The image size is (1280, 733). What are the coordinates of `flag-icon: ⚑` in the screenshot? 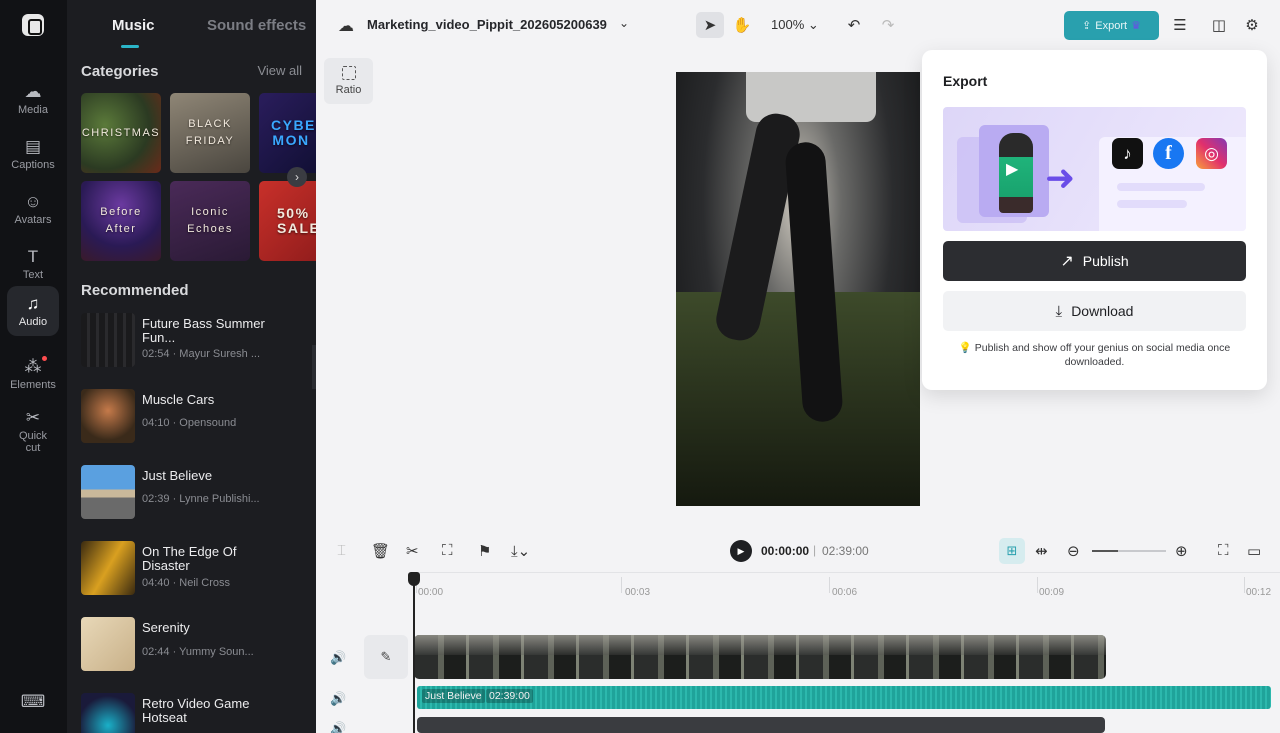 It's located at (484, 551).